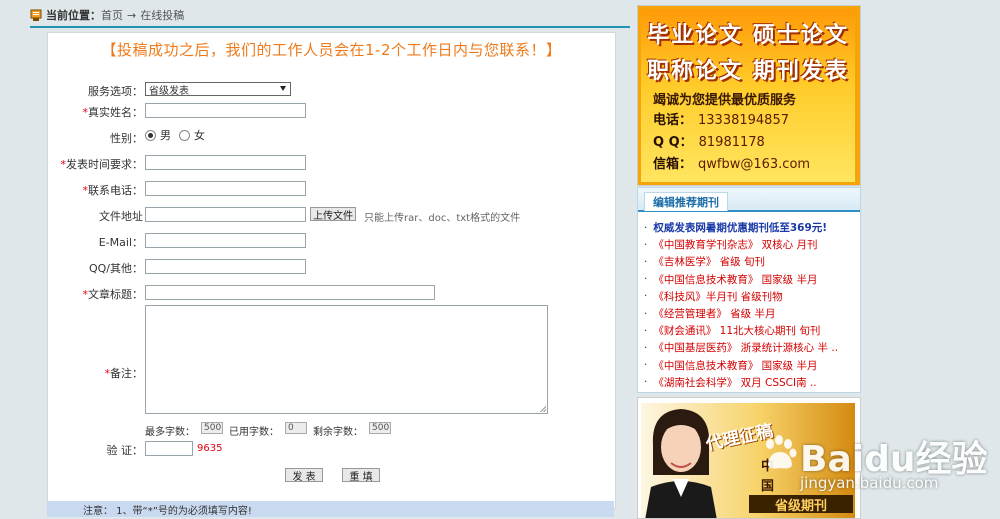 Image resolution: width=1000 pixels, height=519 pixels. What do you see at coordinates (73, 15) in the screenshot?
I see `breadcrumb-label: 当前位置：` at bounding box center [73, 15].